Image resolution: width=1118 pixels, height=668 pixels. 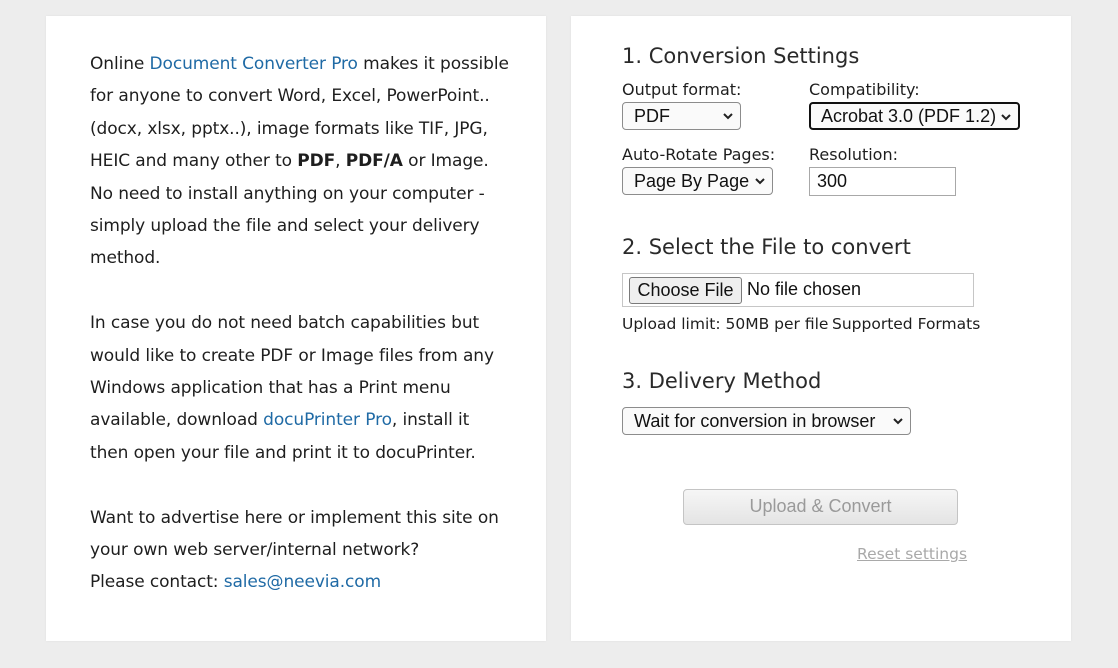 I want to click on conversion-settings-title: 1. Conversion Settings, so click(x=741, y=56).